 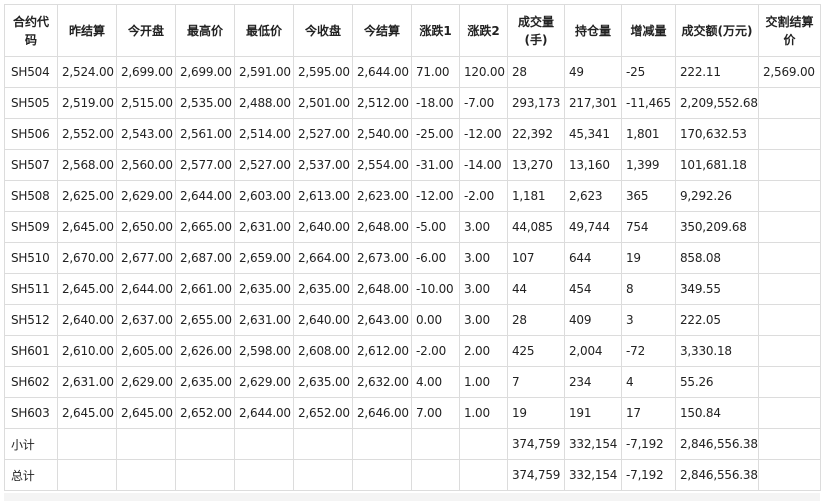 What do you see at coordinates (264, 413) in the screenshot?
I see `table-cell-low: 2,644.00` at bounding box center [264, 413].